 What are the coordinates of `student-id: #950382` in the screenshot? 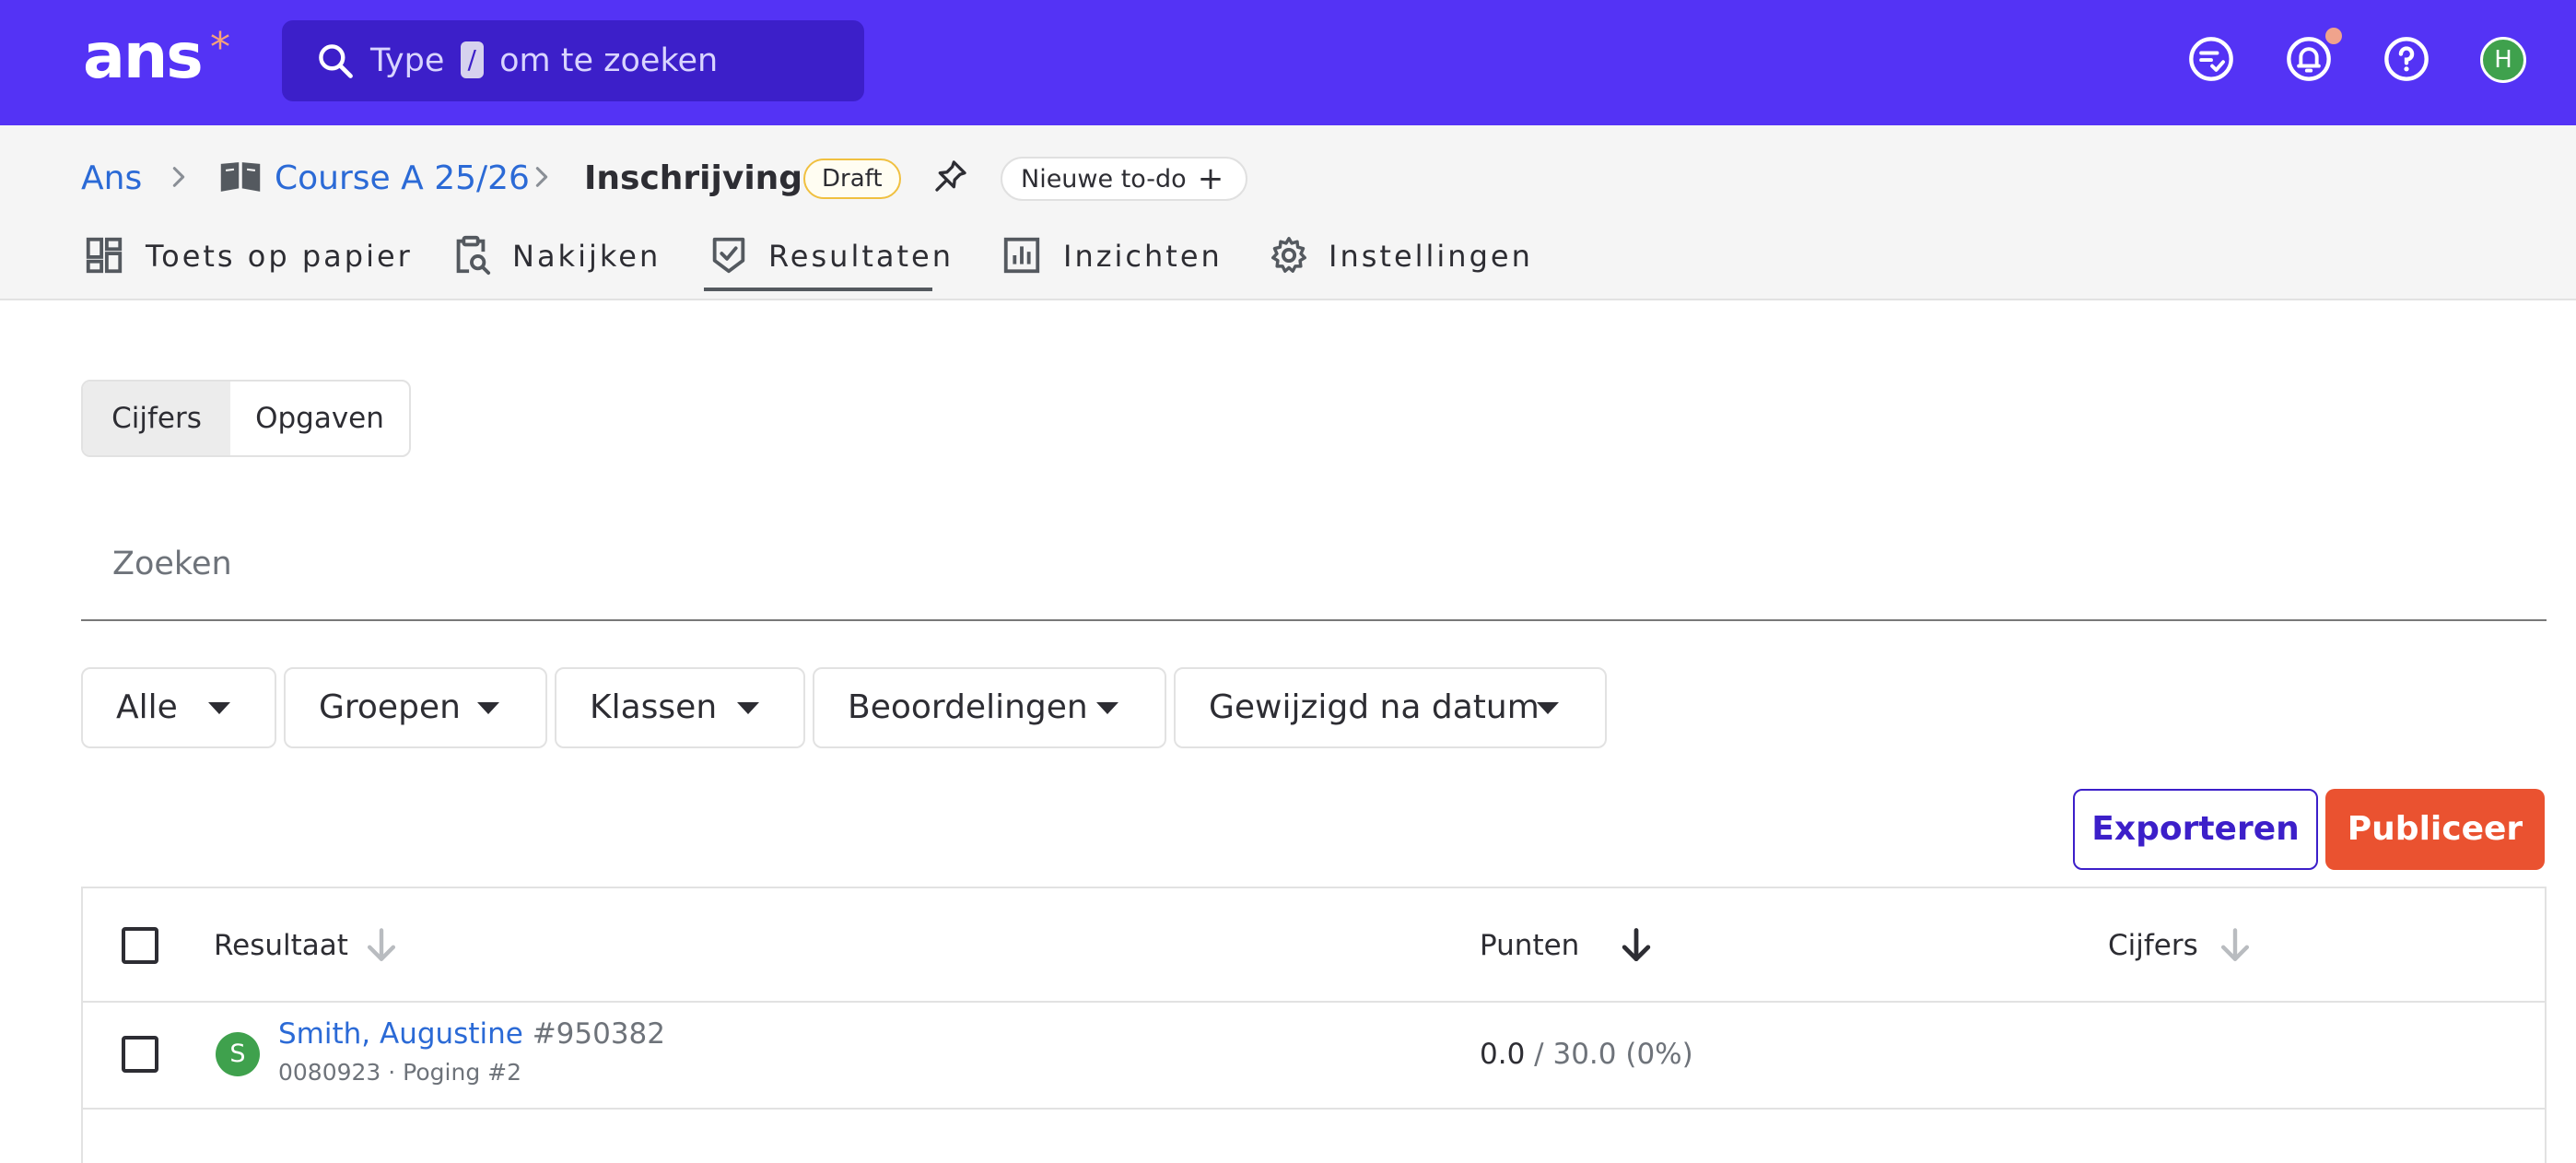 It's located at (599, 1034).